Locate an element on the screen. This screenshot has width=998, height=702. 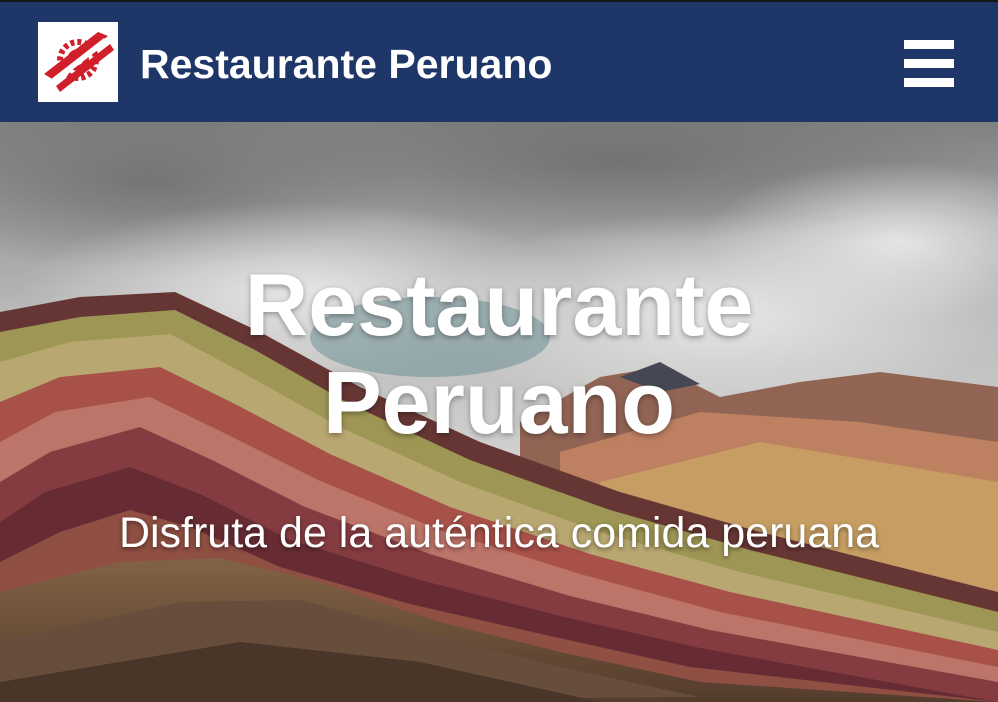
logo is located at coordinates (78, 62).